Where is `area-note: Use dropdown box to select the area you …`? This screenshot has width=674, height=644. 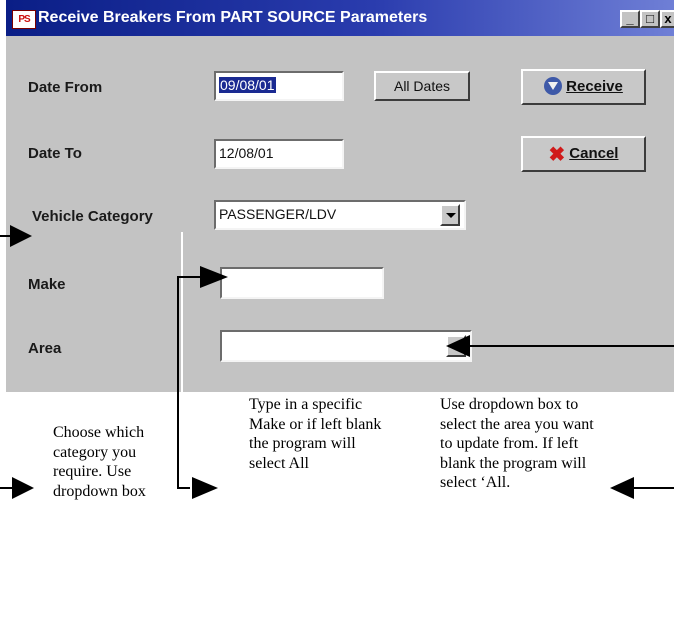 area-note: Use dropdown box to select the area you … is located at coordinates (517, 443).